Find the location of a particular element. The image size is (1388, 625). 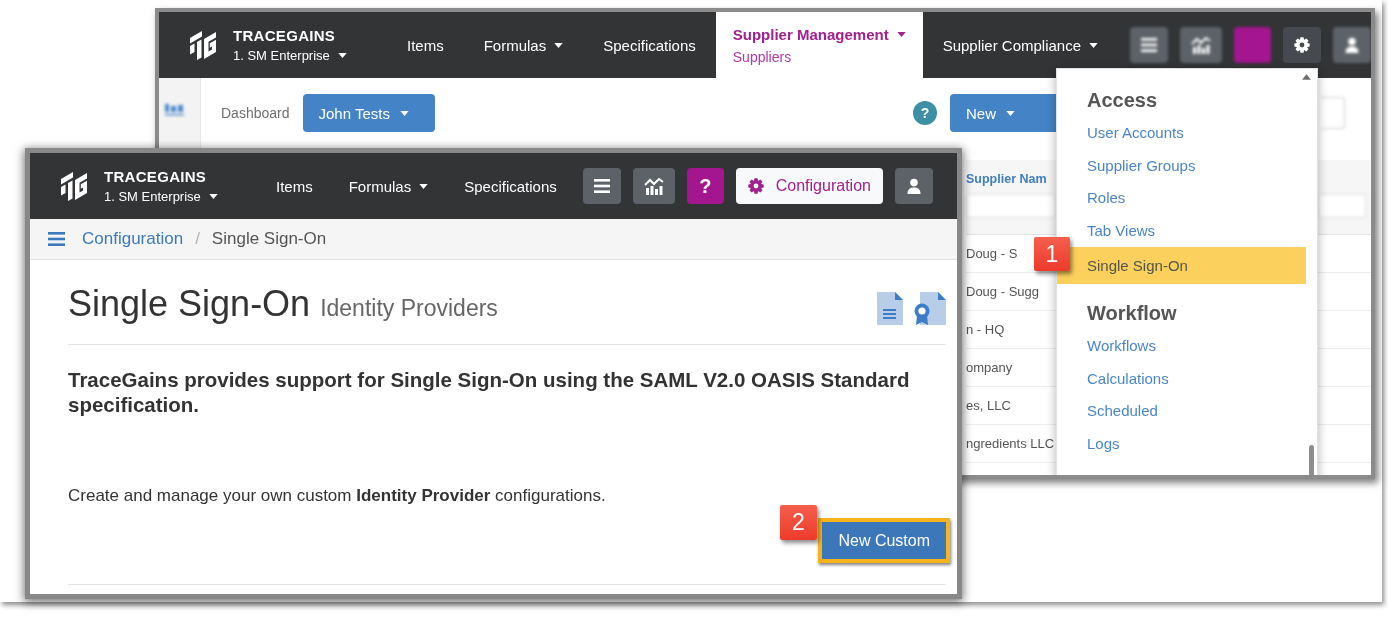

table-cell: n - HQ is located at coordinates (985, 329).